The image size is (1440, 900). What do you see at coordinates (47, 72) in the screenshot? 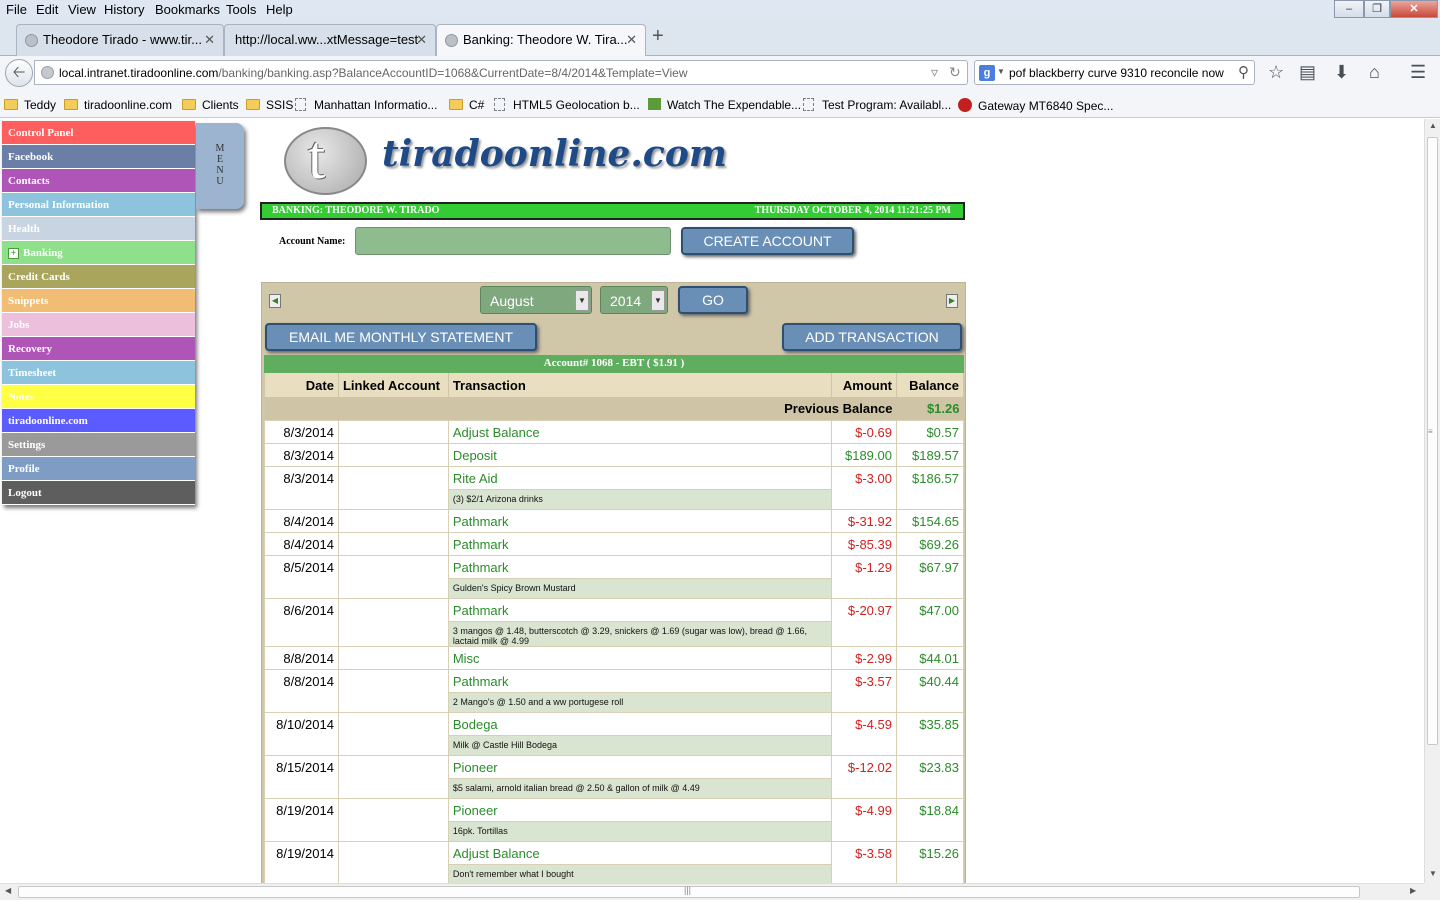
I see `site-identity-icon` at bounding box center [47, 72].